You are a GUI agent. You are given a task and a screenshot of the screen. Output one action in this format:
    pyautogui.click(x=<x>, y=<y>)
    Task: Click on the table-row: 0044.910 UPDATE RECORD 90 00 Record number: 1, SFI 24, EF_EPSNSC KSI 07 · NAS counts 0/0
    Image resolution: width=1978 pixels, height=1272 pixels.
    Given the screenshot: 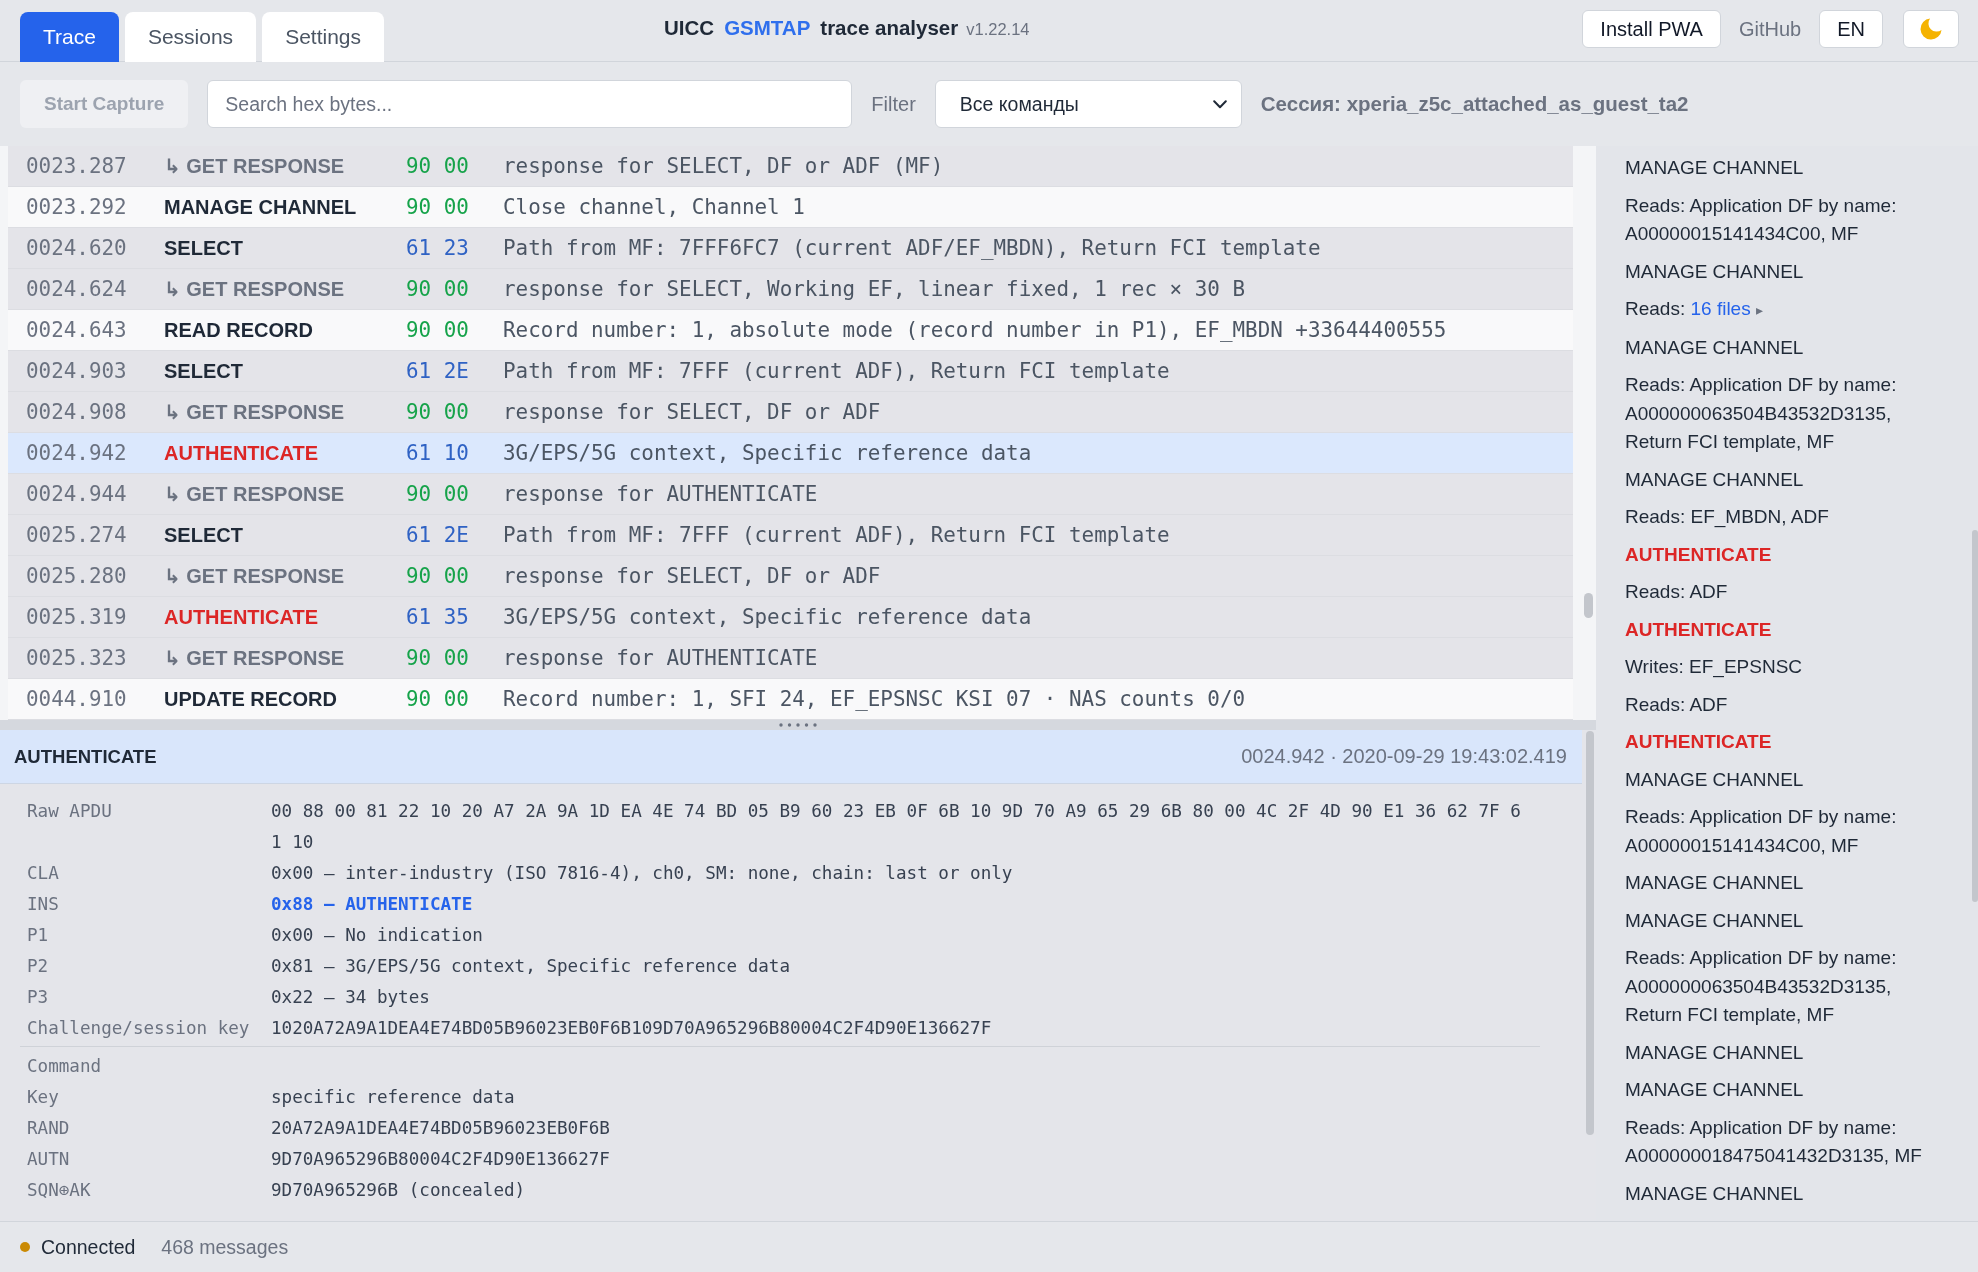 What is the action you would take?
    pyautogui.click(x=790, y=699)
    